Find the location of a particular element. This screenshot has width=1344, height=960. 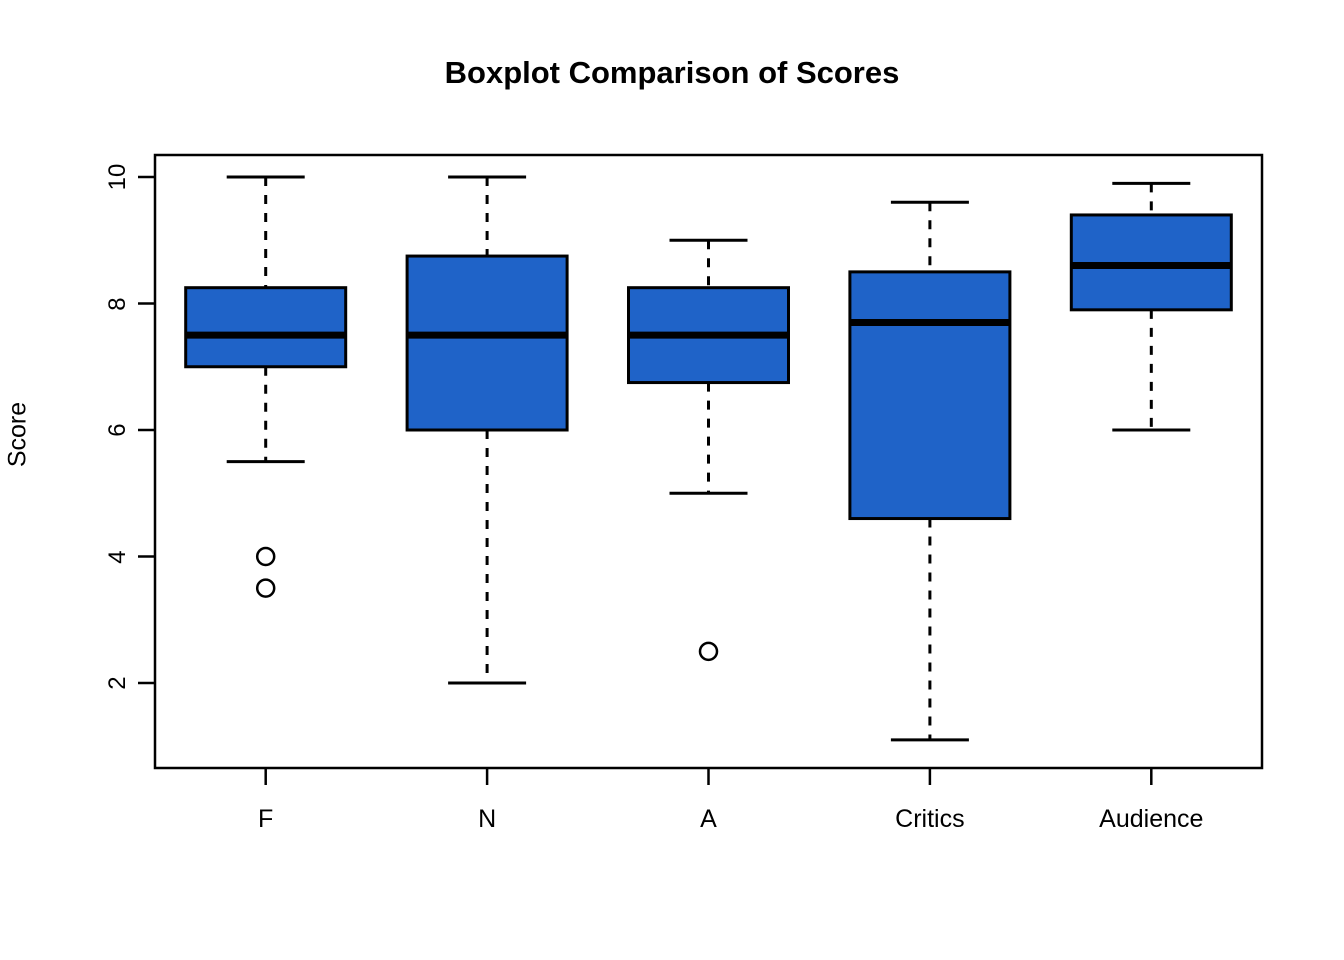

y-axis-tick-label: 10 is located at coordinates (117, 177).